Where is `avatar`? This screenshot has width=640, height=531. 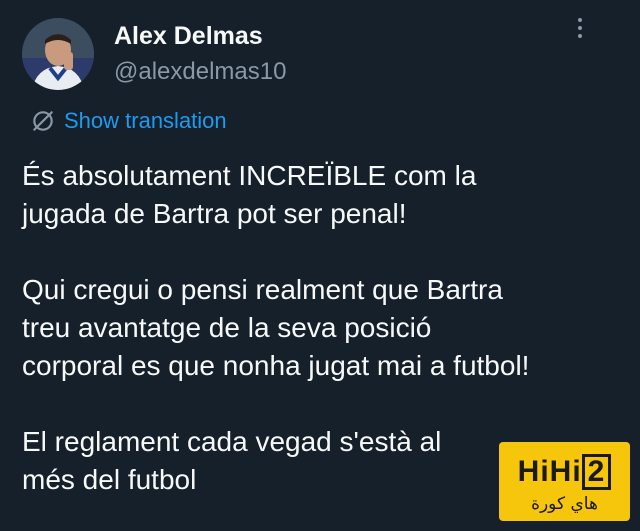 avatar is located at coordinates (58, 54).